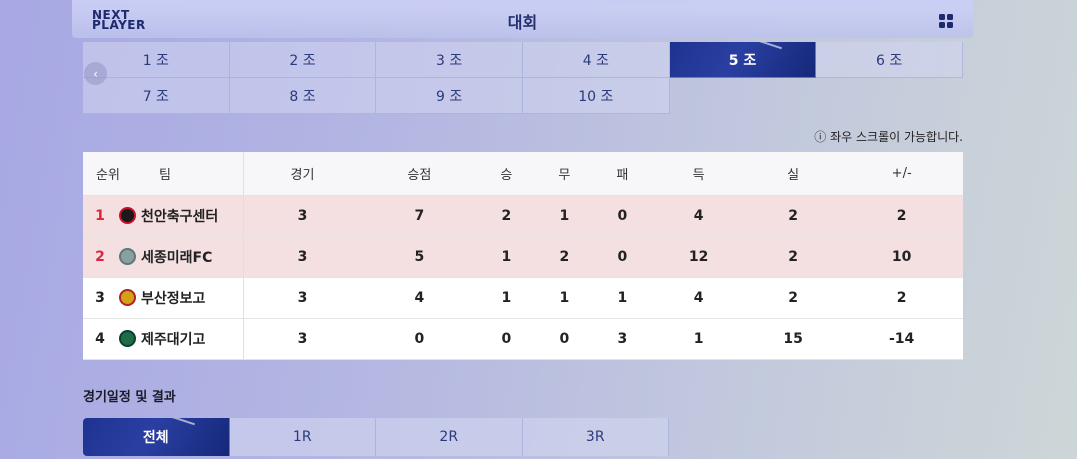  Describe the element at coordinates (419, 174) in the screenshot. I see `col-points: 승점` at that location.